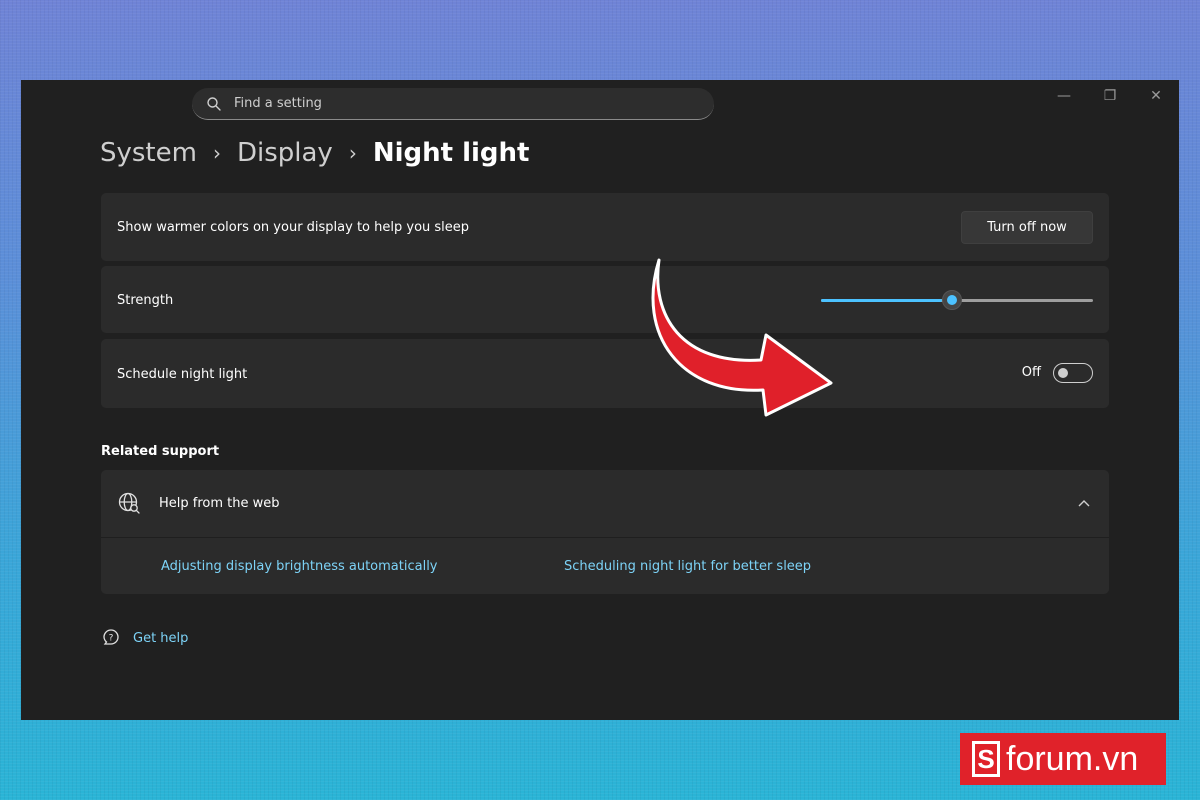 This screenshot has width=1200, height=800. I want to click on search-box, so click(453, 104).